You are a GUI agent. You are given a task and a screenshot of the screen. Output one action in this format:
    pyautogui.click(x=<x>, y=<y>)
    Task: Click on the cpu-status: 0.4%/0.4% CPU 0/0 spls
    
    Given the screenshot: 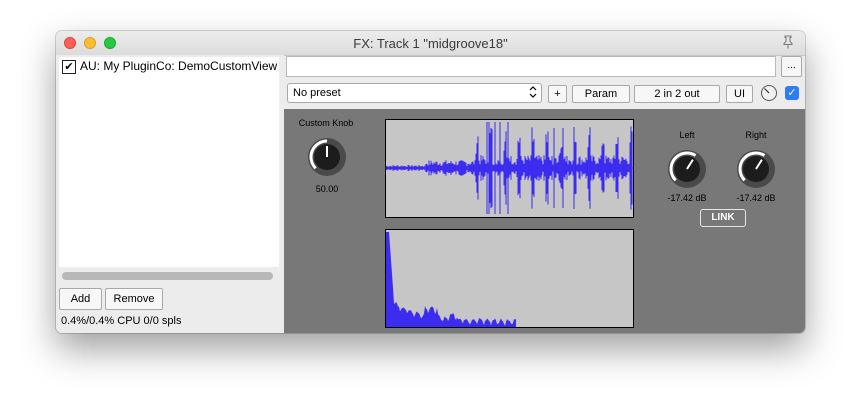 What is the action you would take?
    pyautogui.click(x=121, y=321)
    